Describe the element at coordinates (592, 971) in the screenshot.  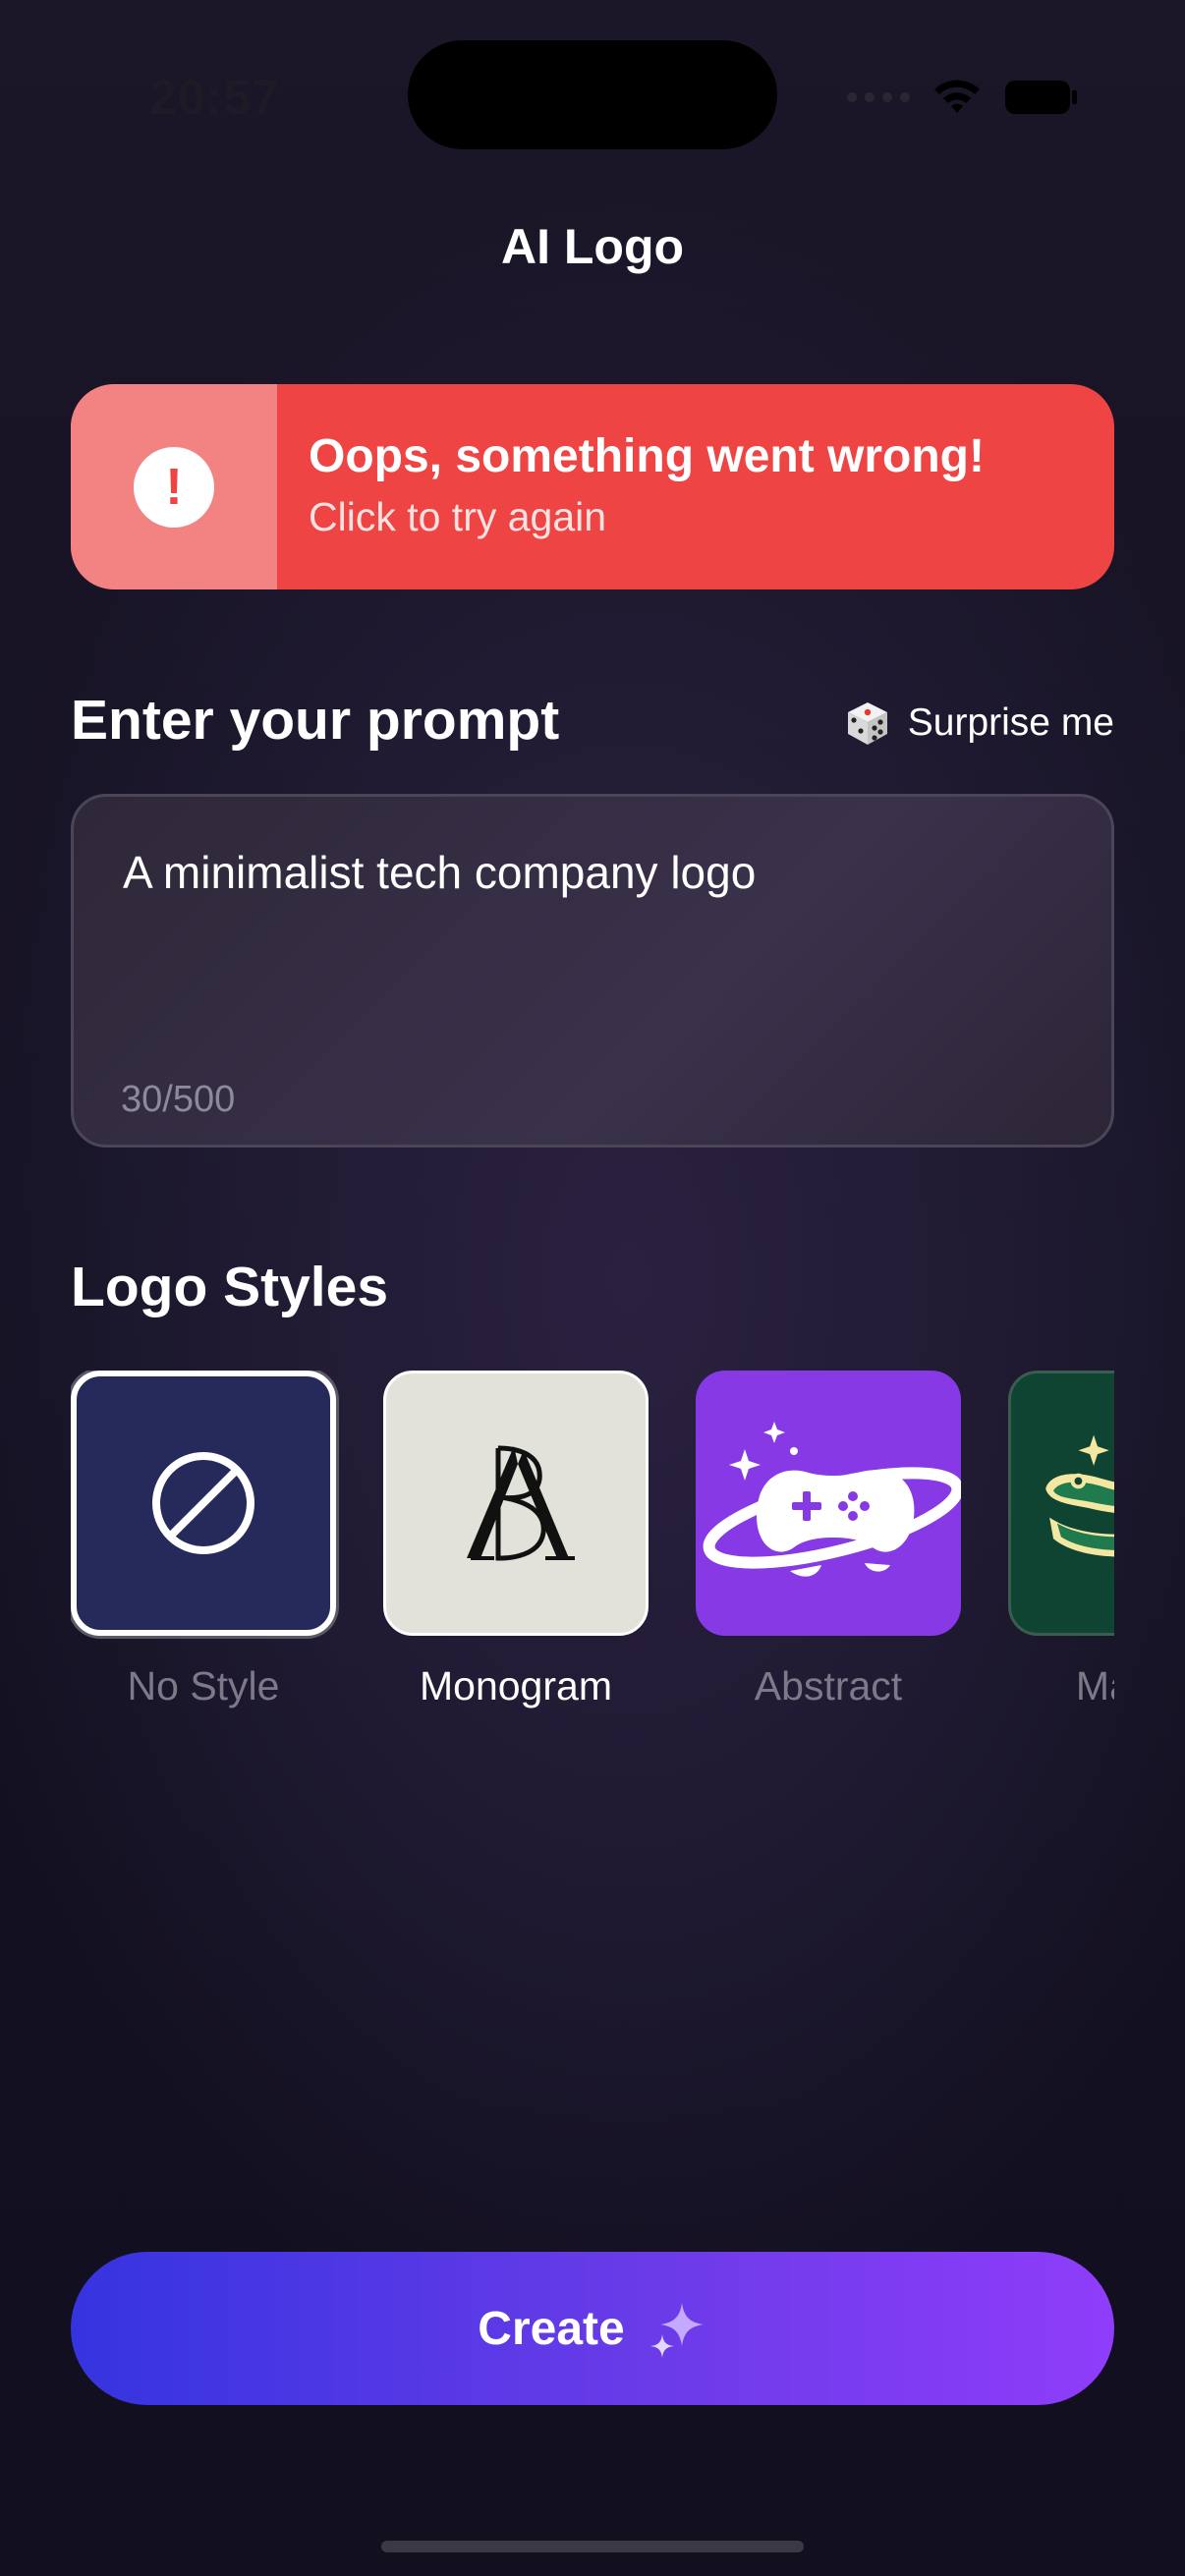
I see `prompt-input: A minimalist tech company logo 30/500` at that location.